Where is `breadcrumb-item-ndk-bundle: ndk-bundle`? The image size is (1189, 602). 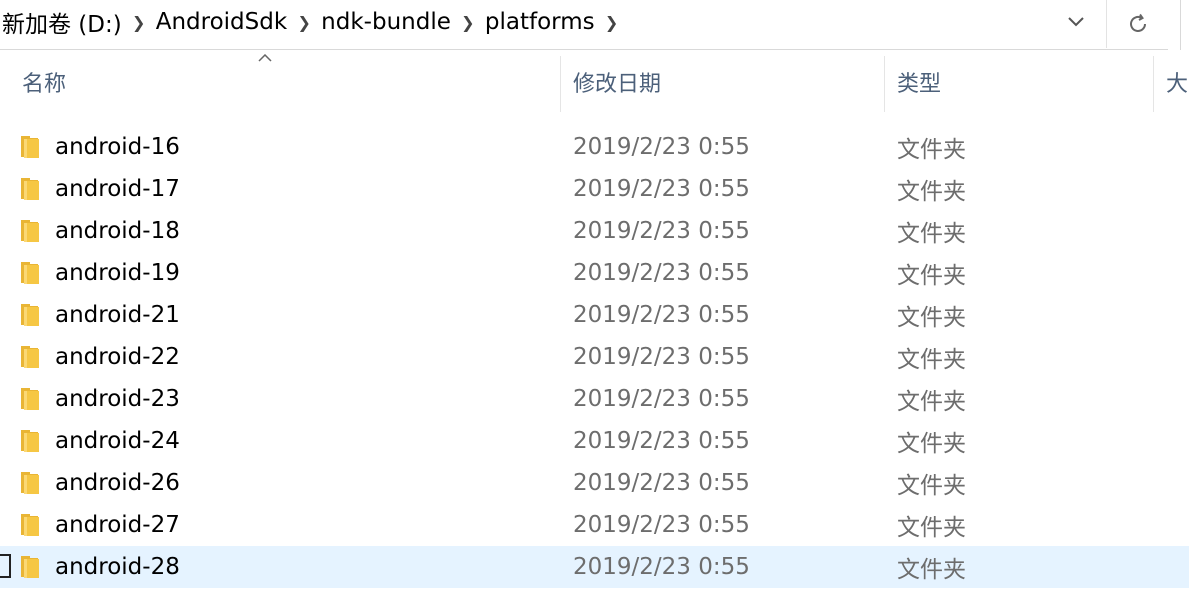
breadcrumb-item-ndk-bundle: ndk-bundle is located at coordinates (386, 22).